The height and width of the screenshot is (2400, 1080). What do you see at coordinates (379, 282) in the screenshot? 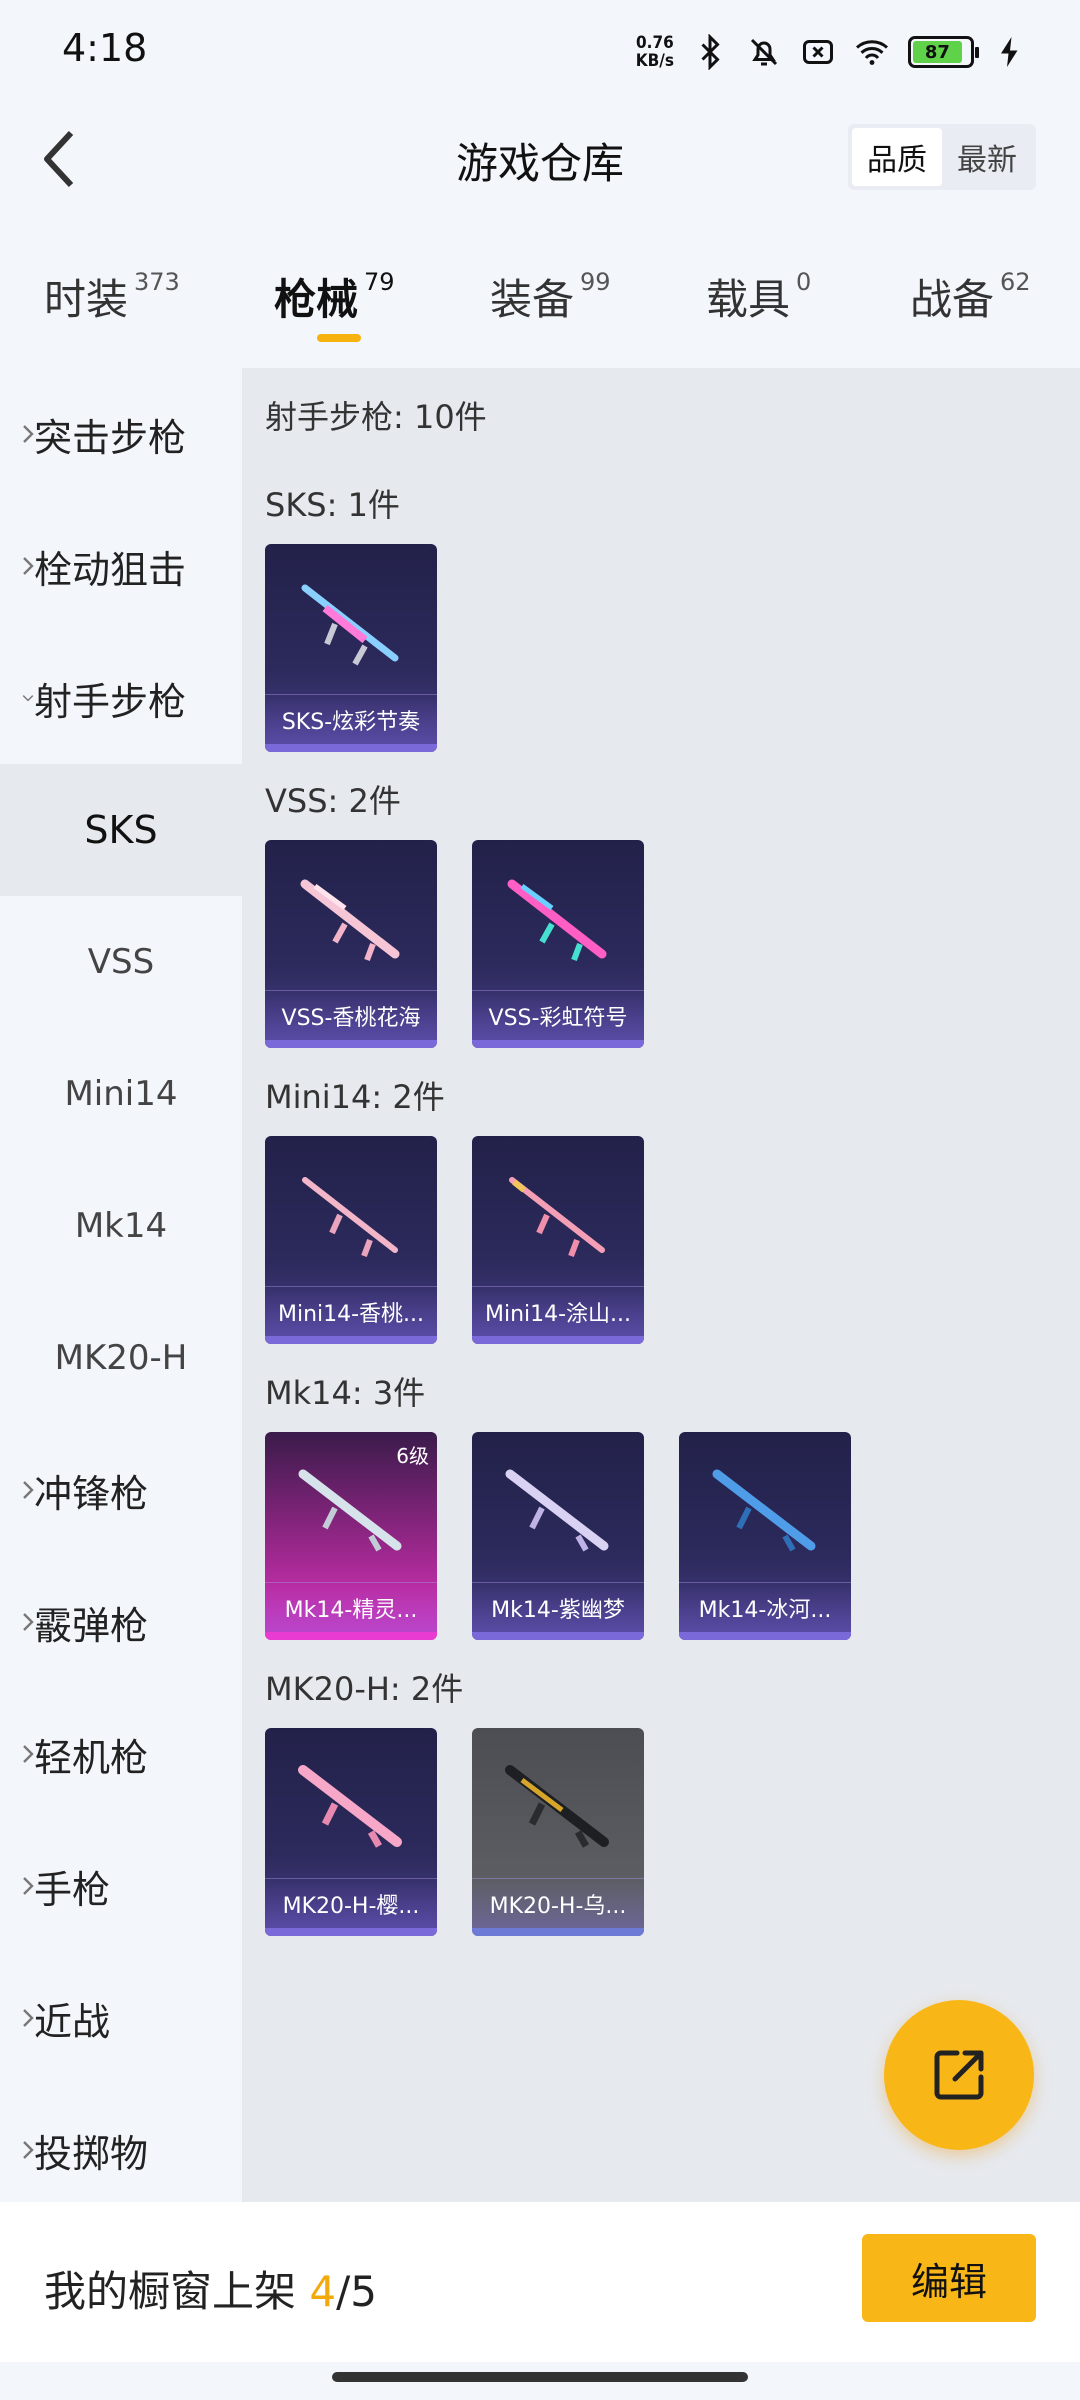
I see `tab-count: 79` at bounding box center [379, 282].